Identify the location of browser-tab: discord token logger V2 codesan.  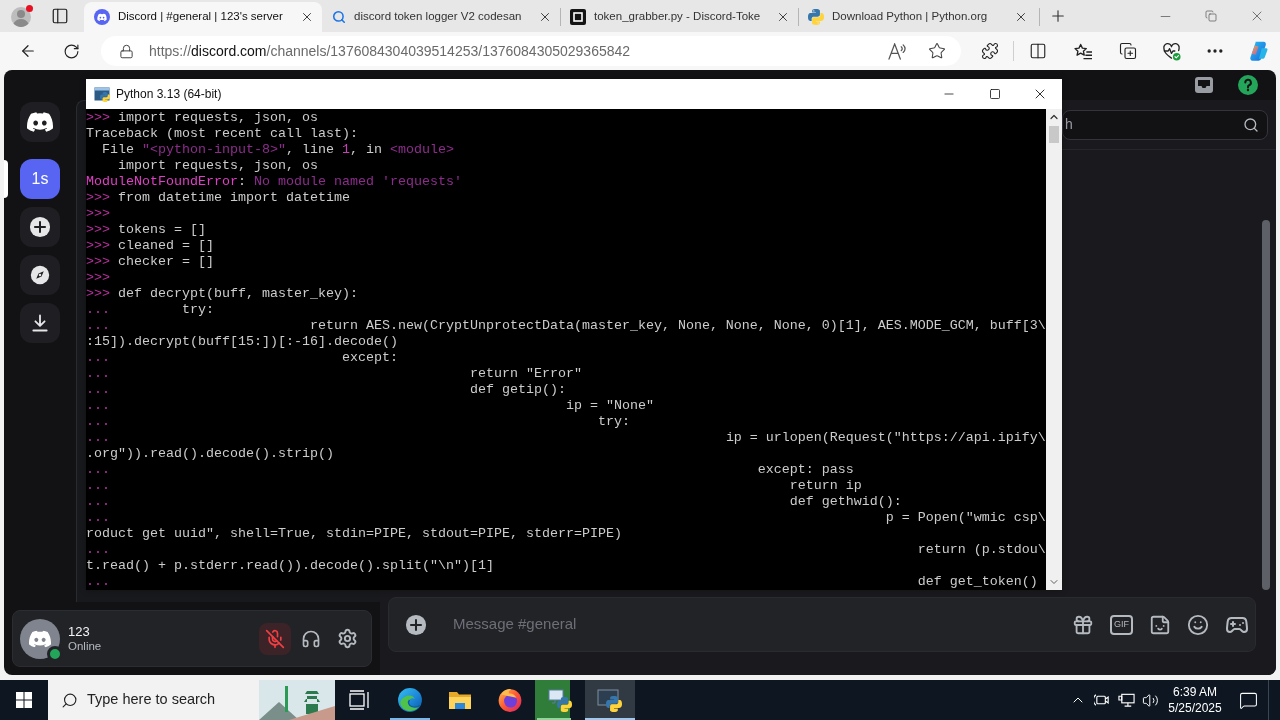
(441, 17).